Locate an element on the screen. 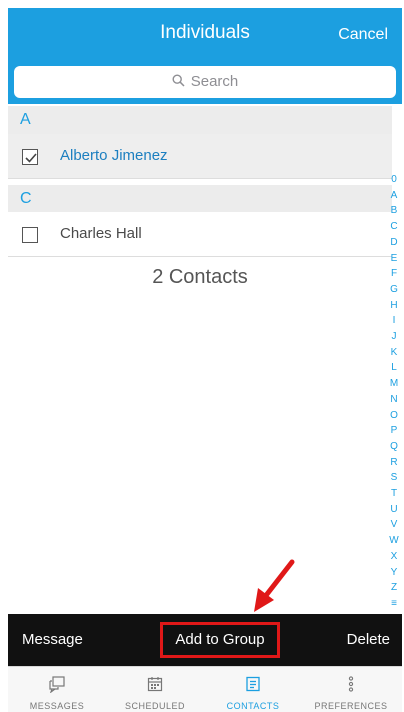  tab-label: SCHEDULED is located at coordinates (154, 706).